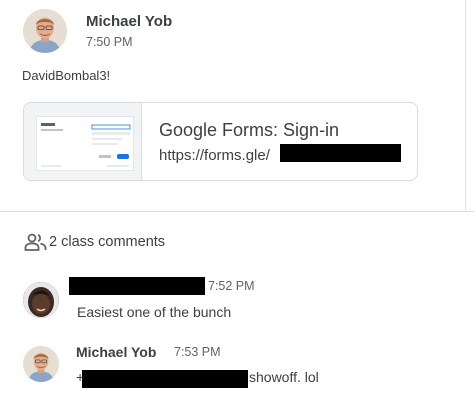 The height and width of the screenshot is (400, 474). I want to click on comment-timestamp: 7:53 PM, so click(197, 352).